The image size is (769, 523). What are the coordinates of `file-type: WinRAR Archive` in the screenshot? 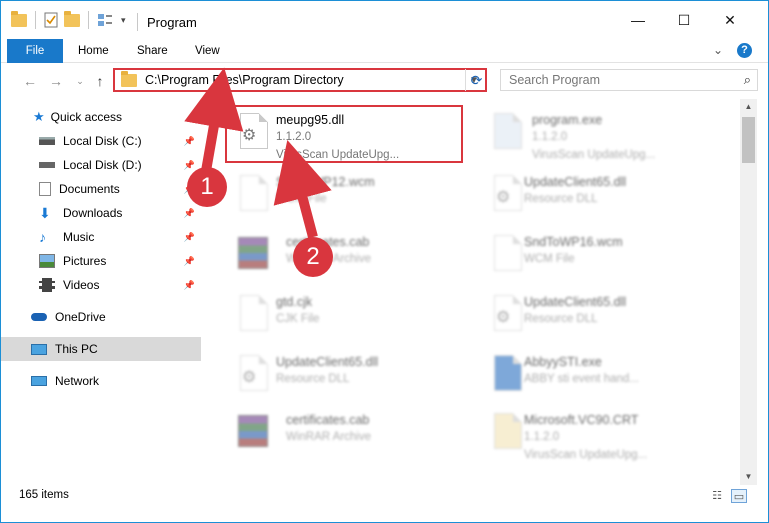 It's located at (328, 437).